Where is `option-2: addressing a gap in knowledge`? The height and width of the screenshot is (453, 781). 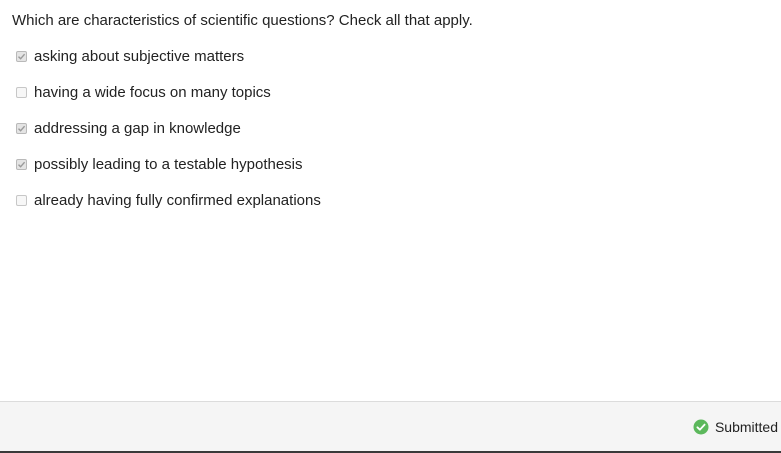 option-2: addressing a gap in knowledge is located at coordinates (168, 129).